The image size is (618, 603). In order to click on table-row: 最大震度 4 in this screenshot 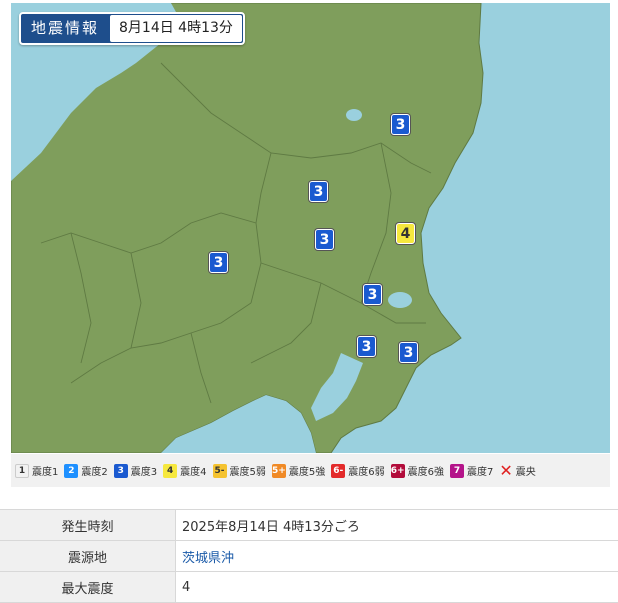, I will do `click(309, 587)`.